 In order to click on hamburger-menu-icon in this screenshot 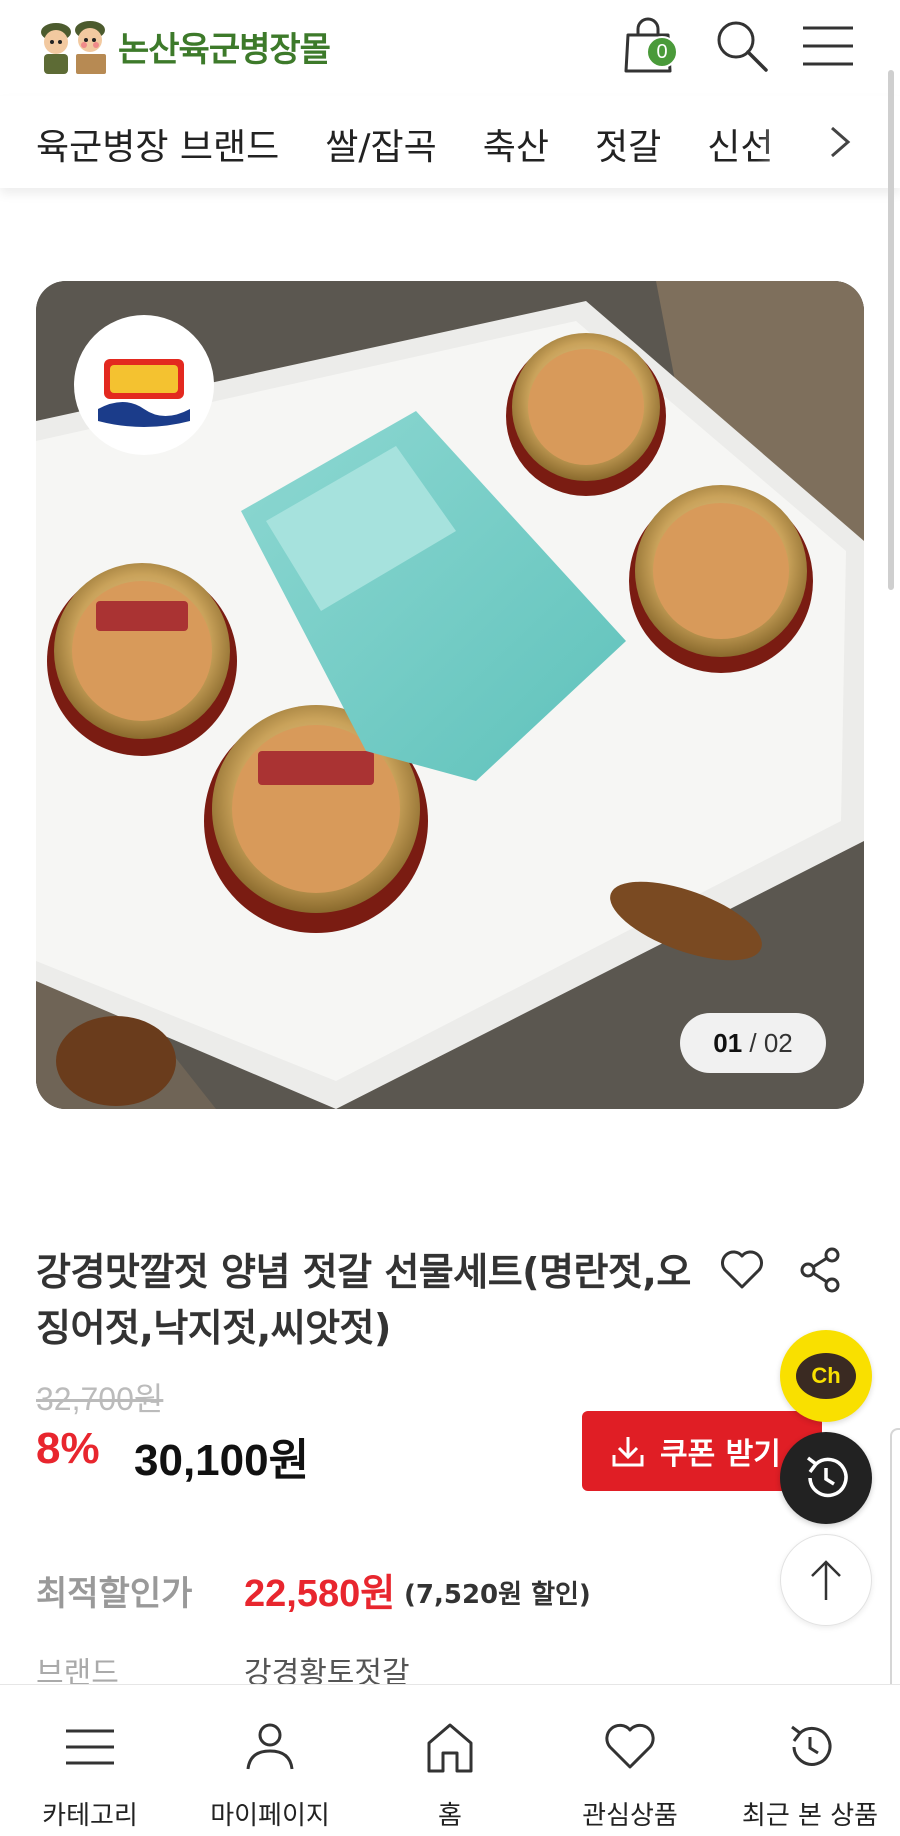, I will do `click(828, 46)`.